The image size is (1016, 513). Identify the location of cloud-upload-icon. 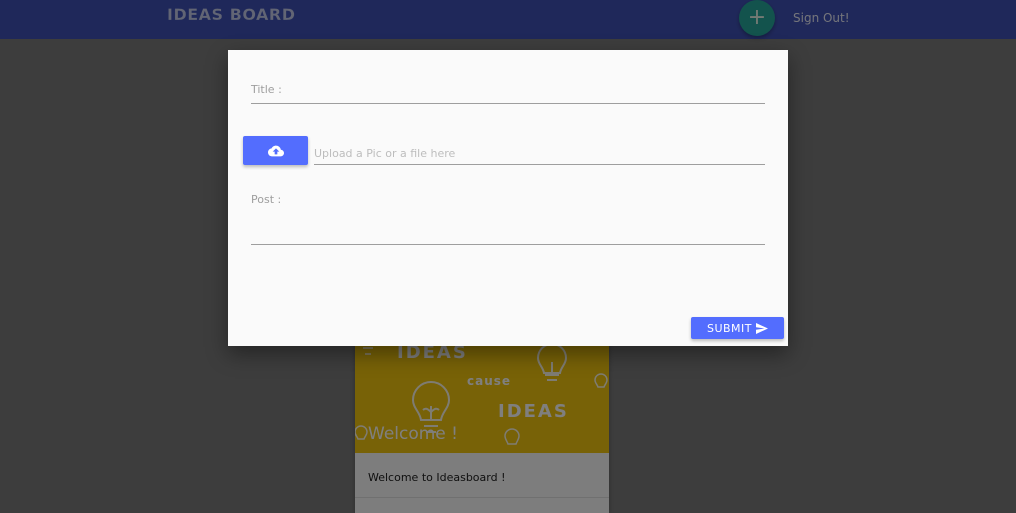
(275, 150).